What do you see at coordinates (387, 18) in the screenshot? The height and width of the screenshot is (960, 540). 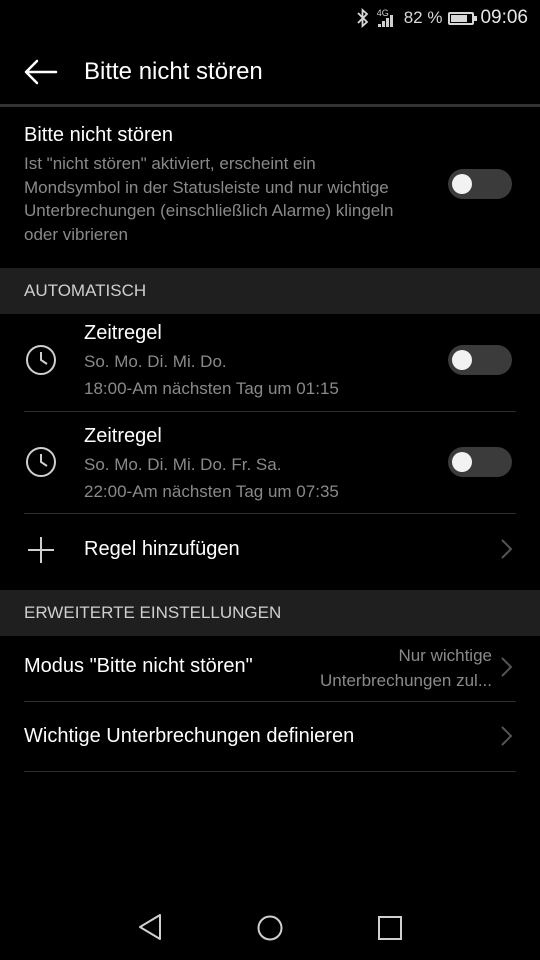 I see `signal-icon: 4G` at bounding box center [387, 18].